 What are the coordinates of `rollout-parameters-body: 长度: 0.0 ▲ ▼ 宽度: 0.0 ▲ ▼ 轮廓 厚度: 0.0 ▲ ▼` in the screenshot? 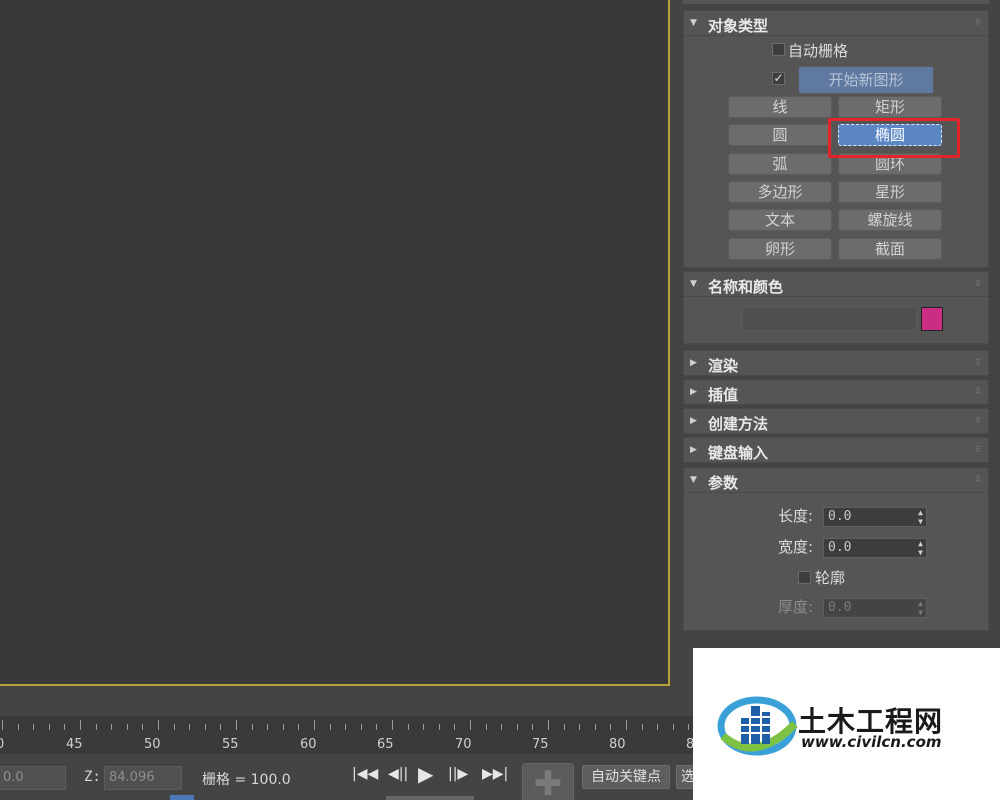 It's located at (836, 562).